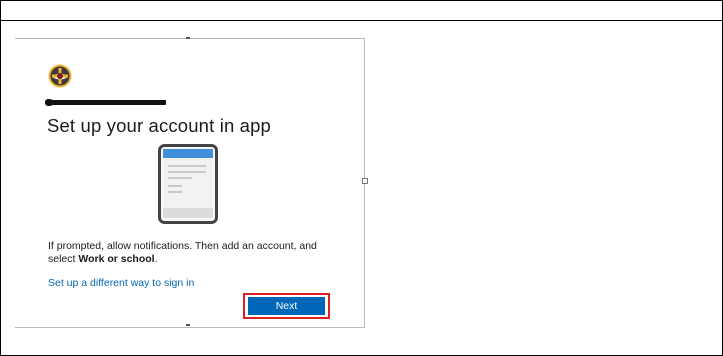 Image resolution: width=723 pixels, height=356 pixels. Describe the element at coordinates (188, 38) in the screenshot. I see `card-top-tick` at that location.